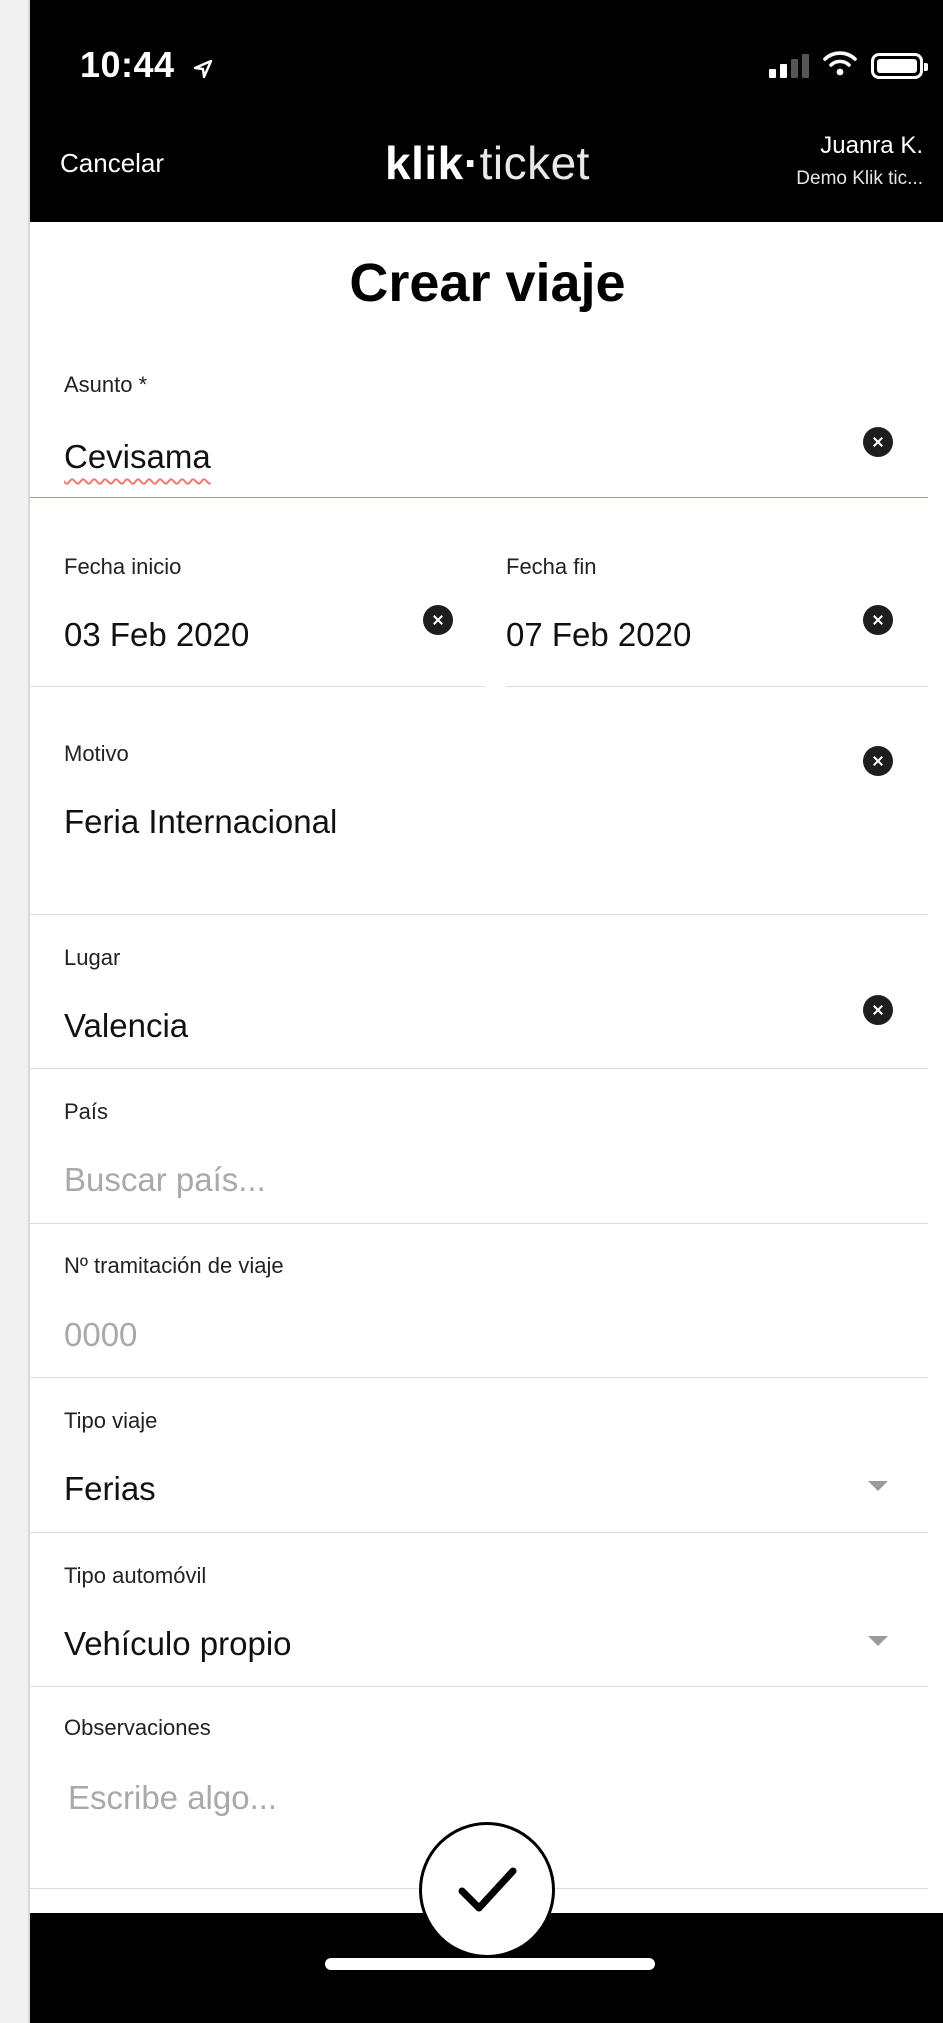 The image size is (943, 2023). What do you see at coordinates (479, 992) in the screenshot?
I see `lugar-field: Lugar Valencia` at bounding box center [479, 992].